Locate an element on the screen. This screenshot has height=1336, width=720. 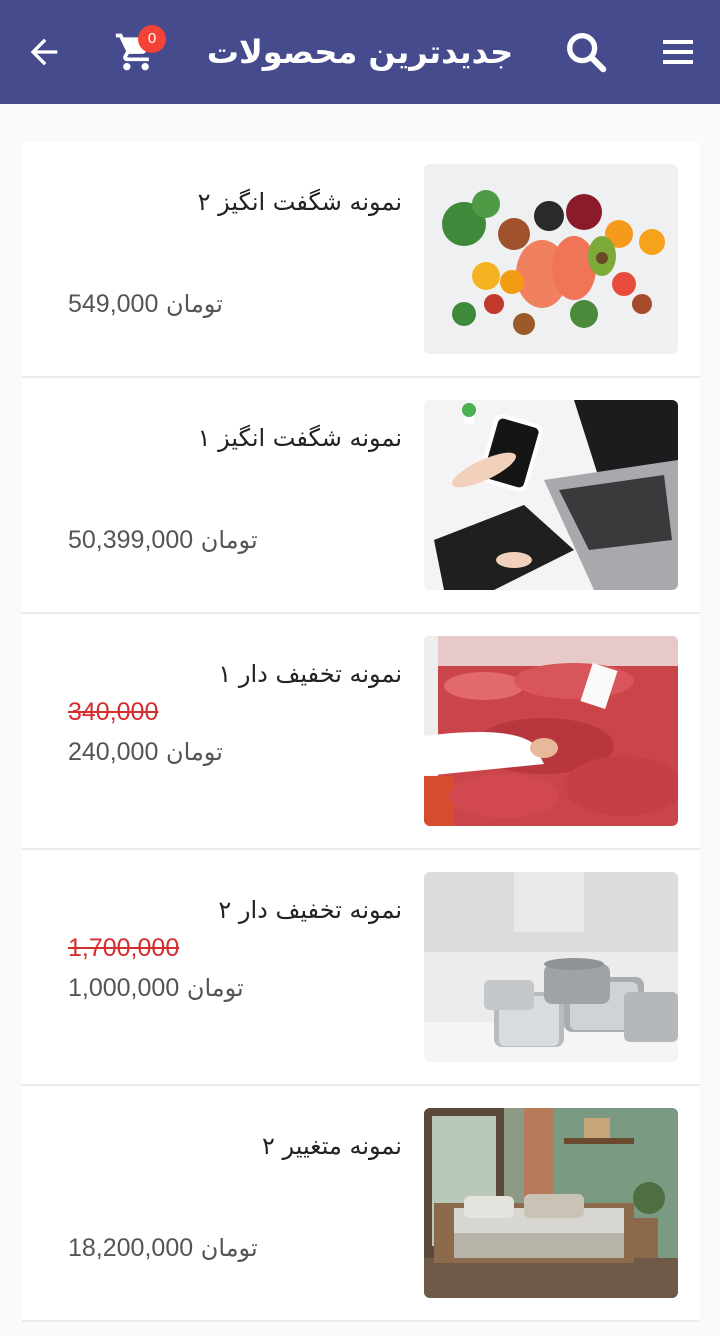
bedroom-image is located at coordinates (551, 1203).